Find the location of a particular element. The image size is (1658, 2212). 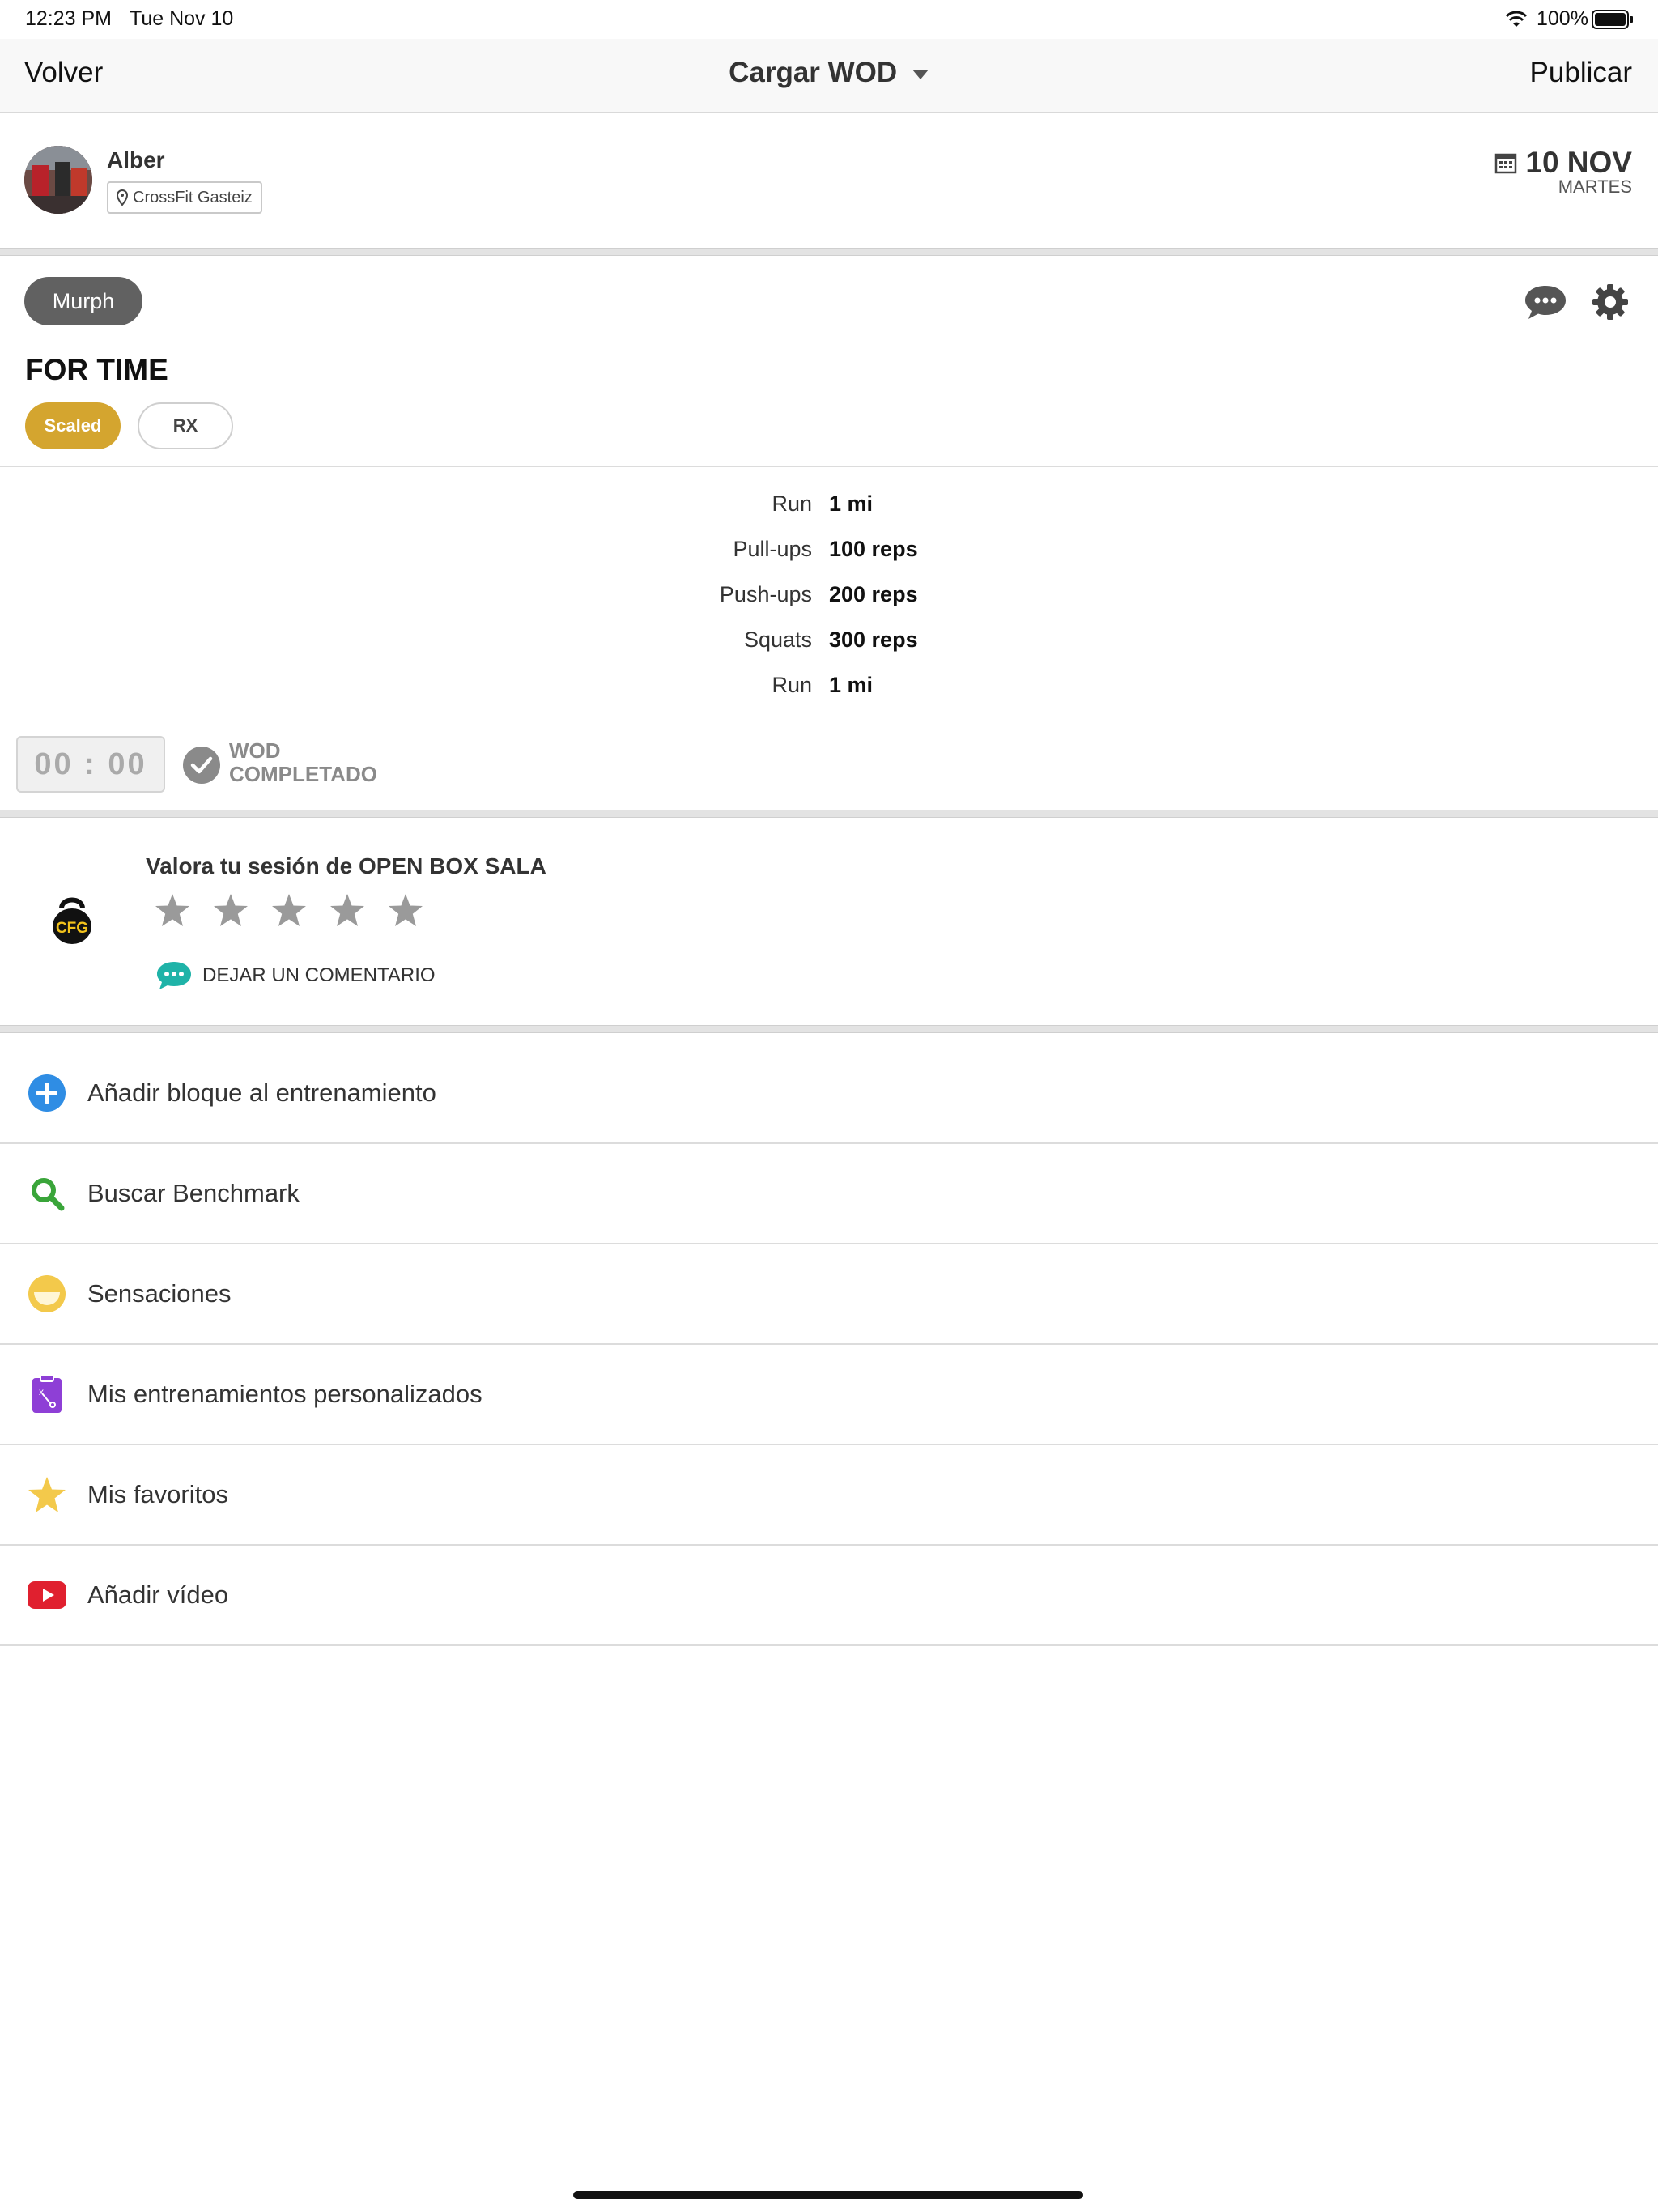

wod-completed-line1: WOD is located at coordinates (255, 751).